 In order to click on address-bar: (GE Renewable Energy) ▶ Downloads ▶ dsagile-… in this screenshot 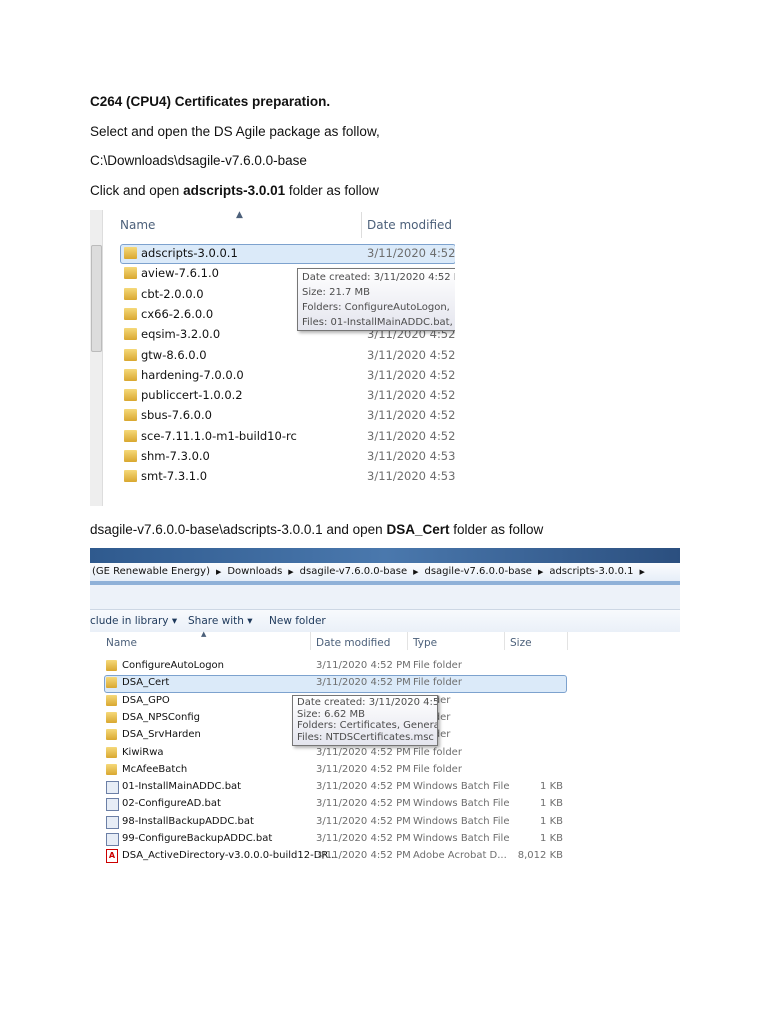, I will do `click(385, 572)`.